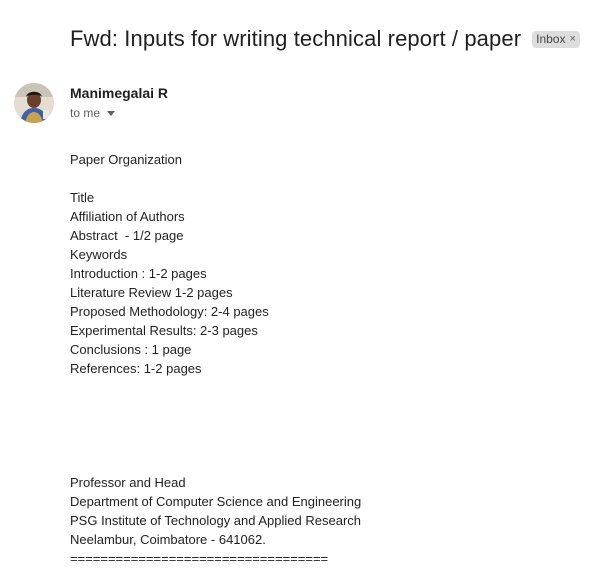  I want to click on recipient-details-toggle: to me, so click(93, 113).